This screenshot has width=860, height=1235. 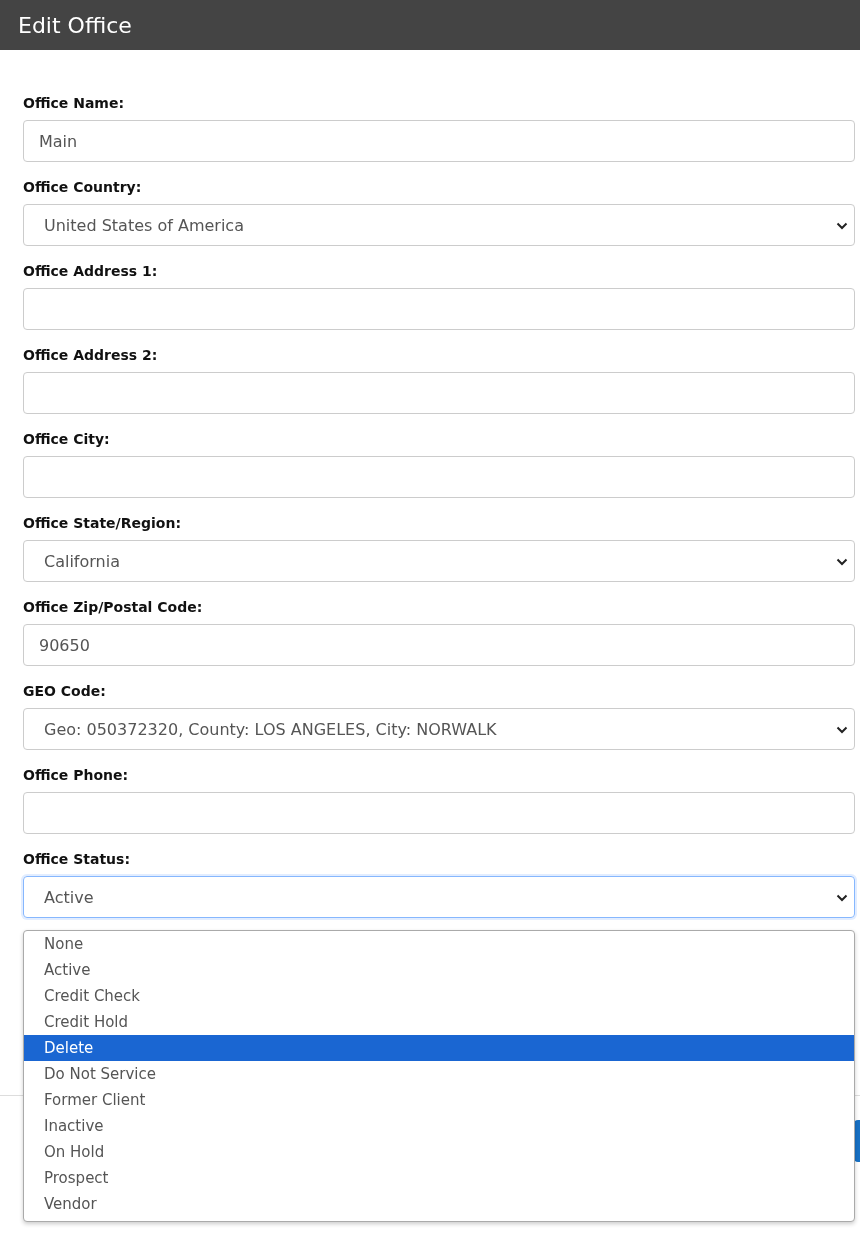 I want to click on select-field: California, so click(x=439, y=561).